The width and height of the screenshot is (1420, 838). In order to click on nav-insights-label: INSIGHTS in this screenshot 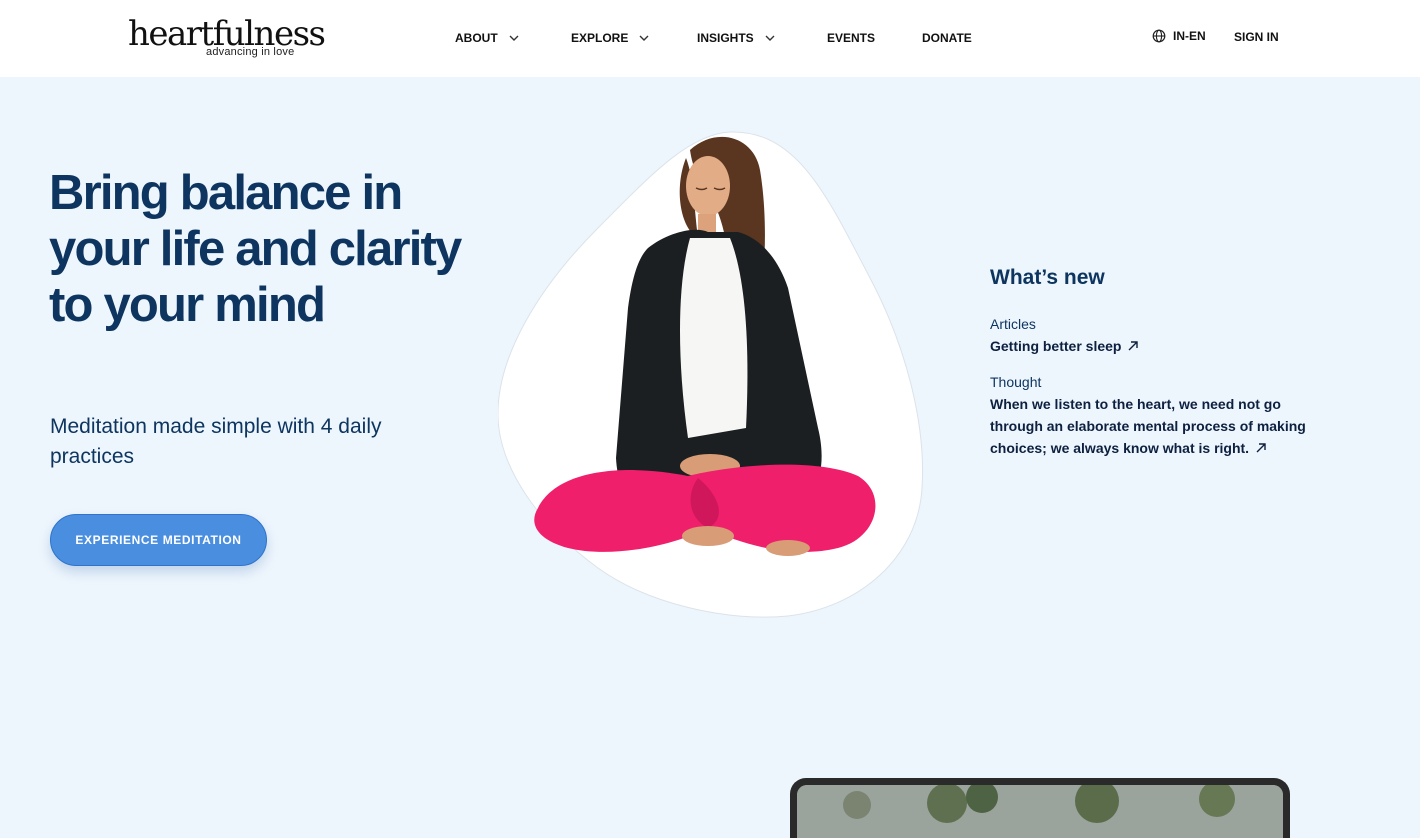, I will do `click(725, 38)`.